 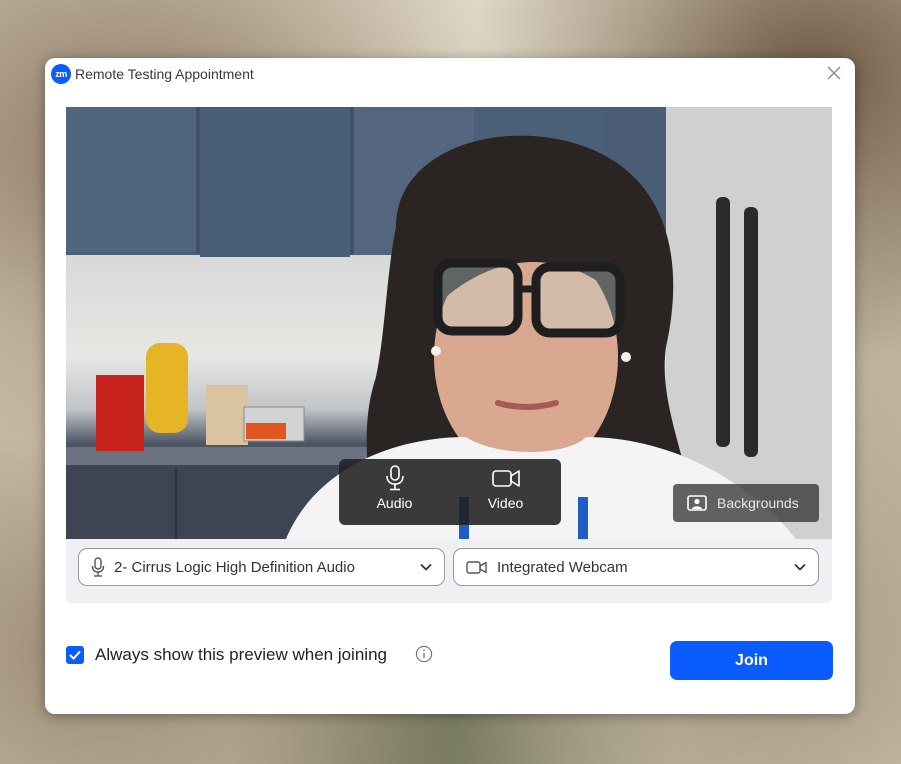 I want to click on checkmark-icon, so click(x=75, y=655).